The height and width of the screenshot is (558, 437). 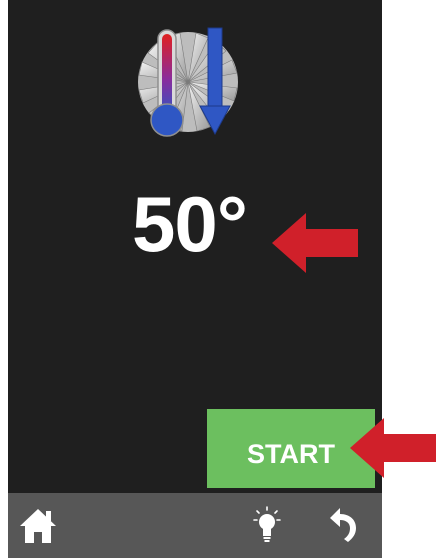 I want to click on back-arrow-icon, so click(x=342, y=525).